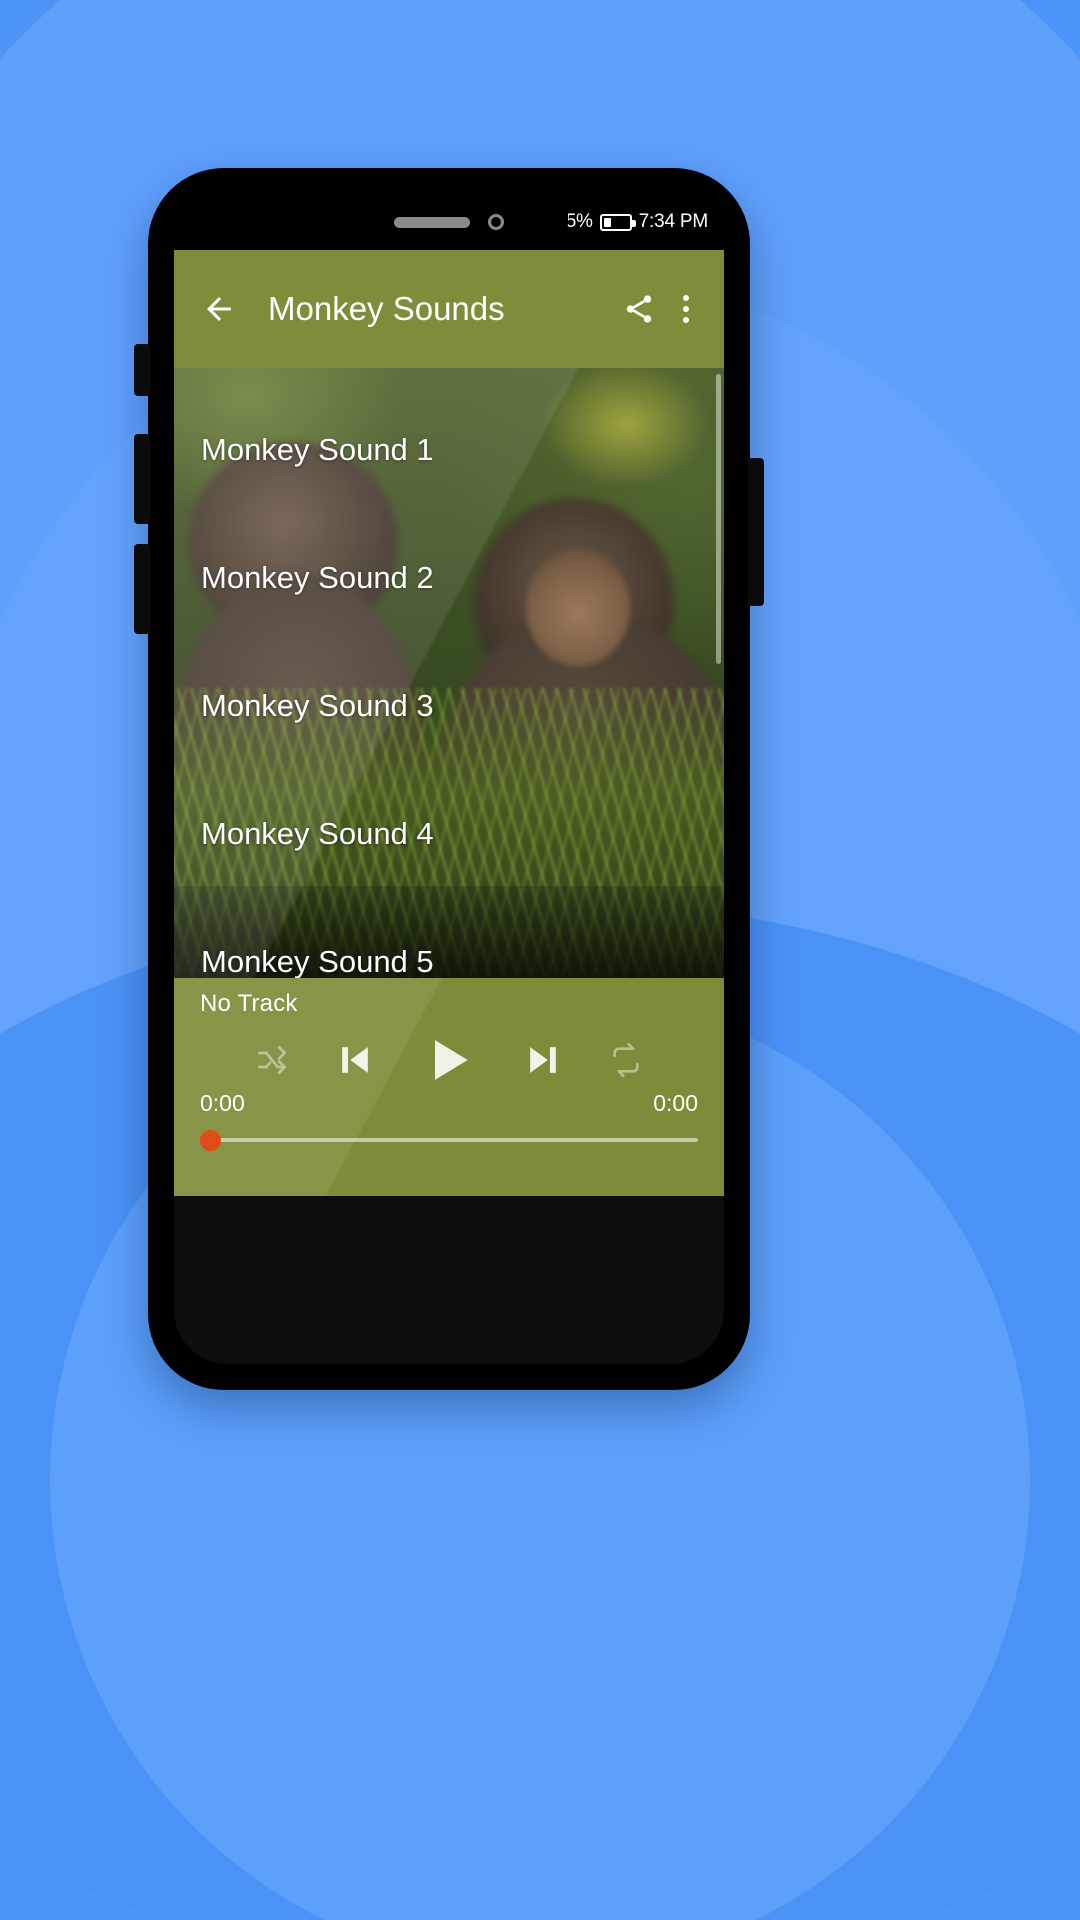 This screenshot has width=1080, height=1920. I want to click on play-icon, so click(451, 1060).